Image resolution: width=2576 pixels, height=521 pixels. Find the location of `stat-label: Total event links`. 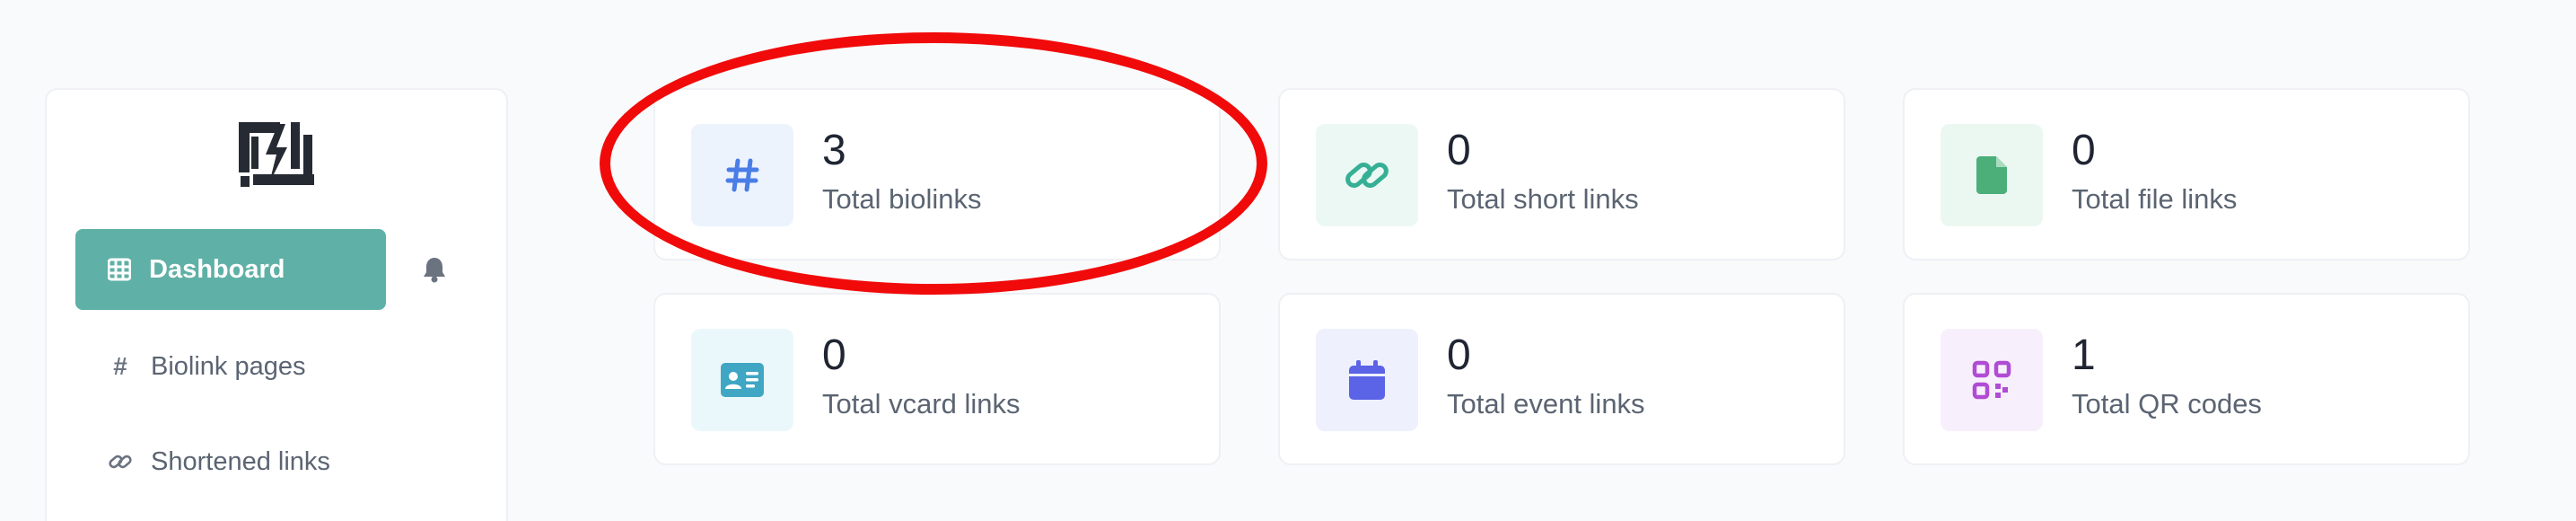

stat-label: Total event links is located at coordinates (1546, 403).